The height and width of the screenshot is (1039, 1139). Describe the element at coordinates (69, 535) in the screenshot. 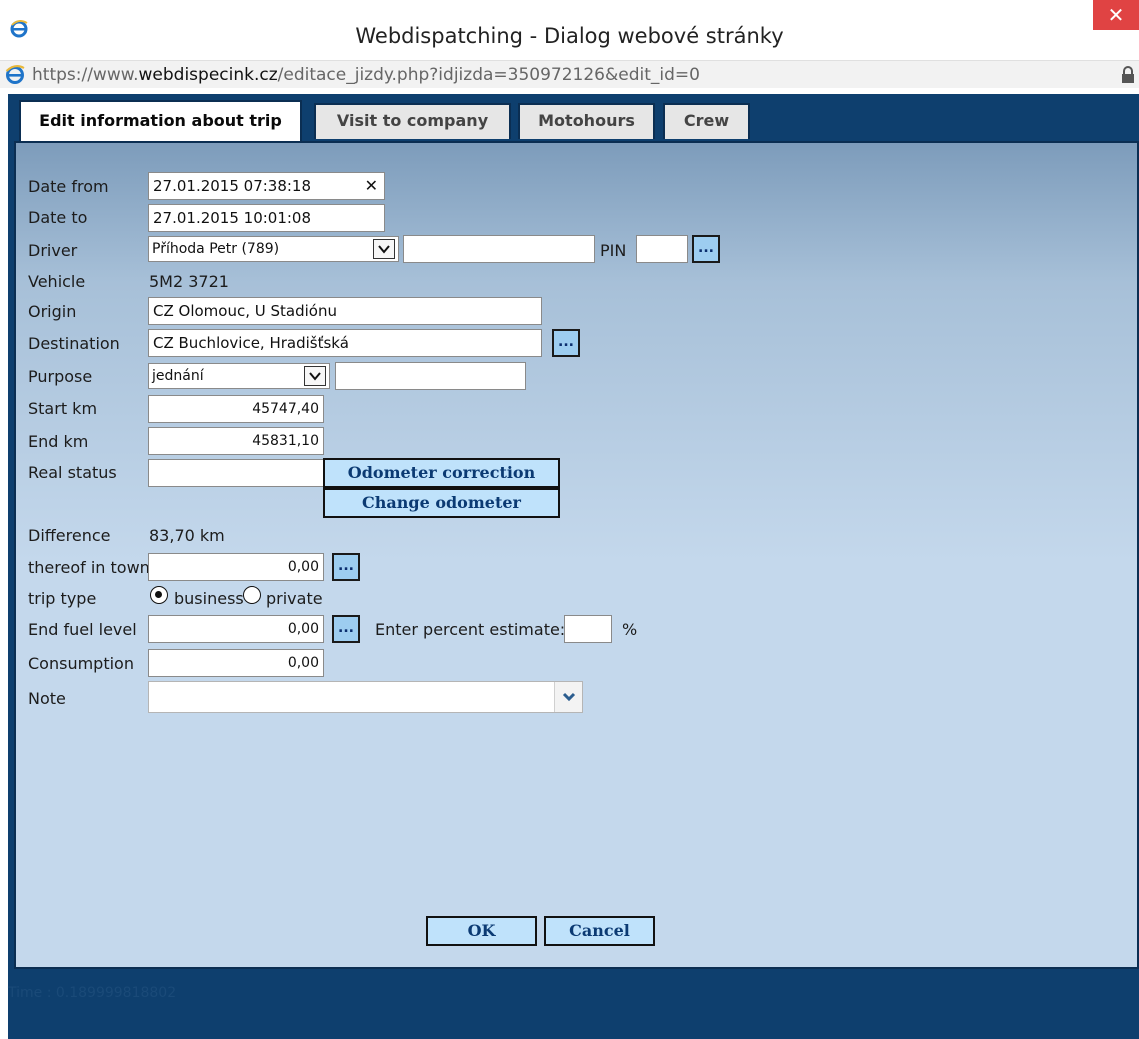

I see `difference-label: Difference` at that location.